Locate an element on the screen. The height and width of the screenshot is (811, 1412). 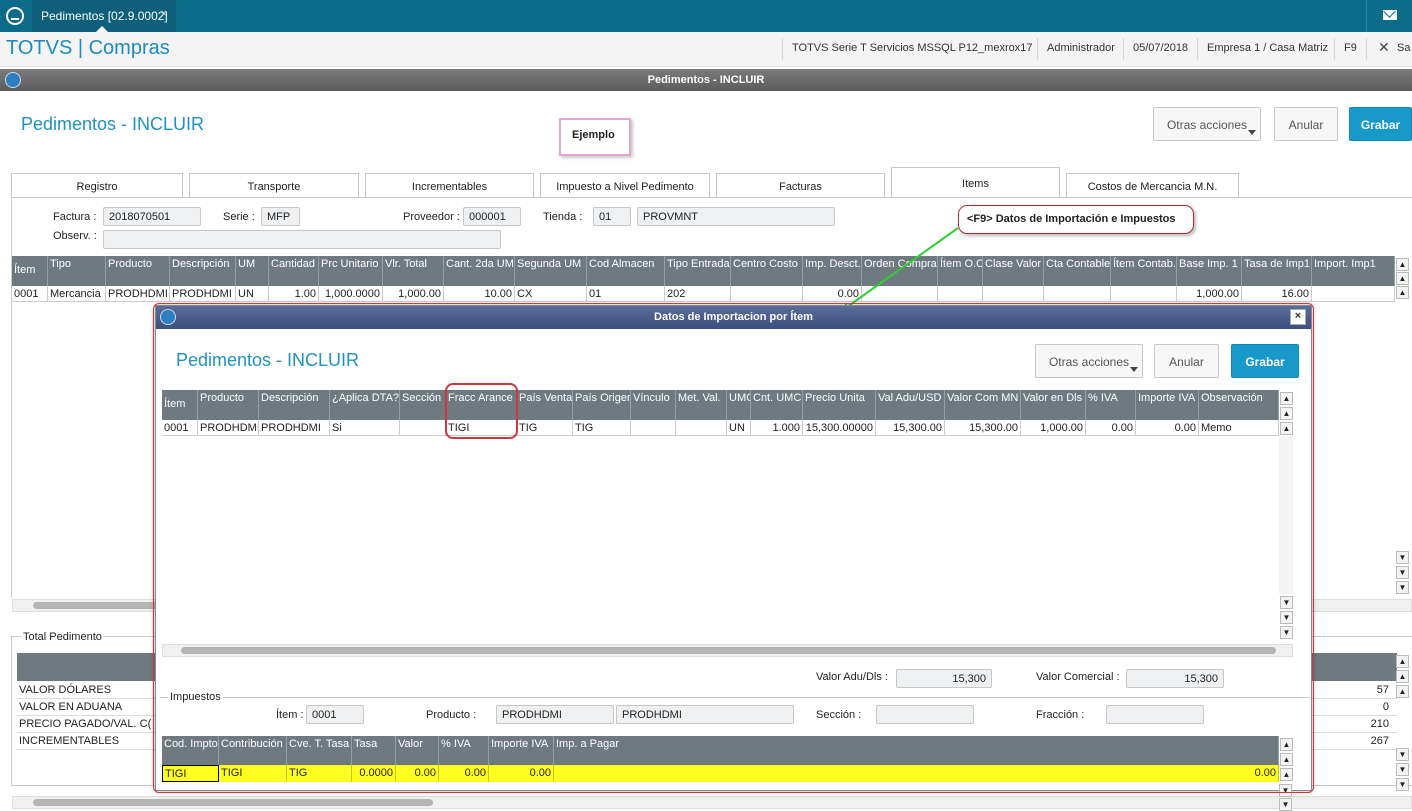
total-hscrollbar is located at coordinates (712, 802).